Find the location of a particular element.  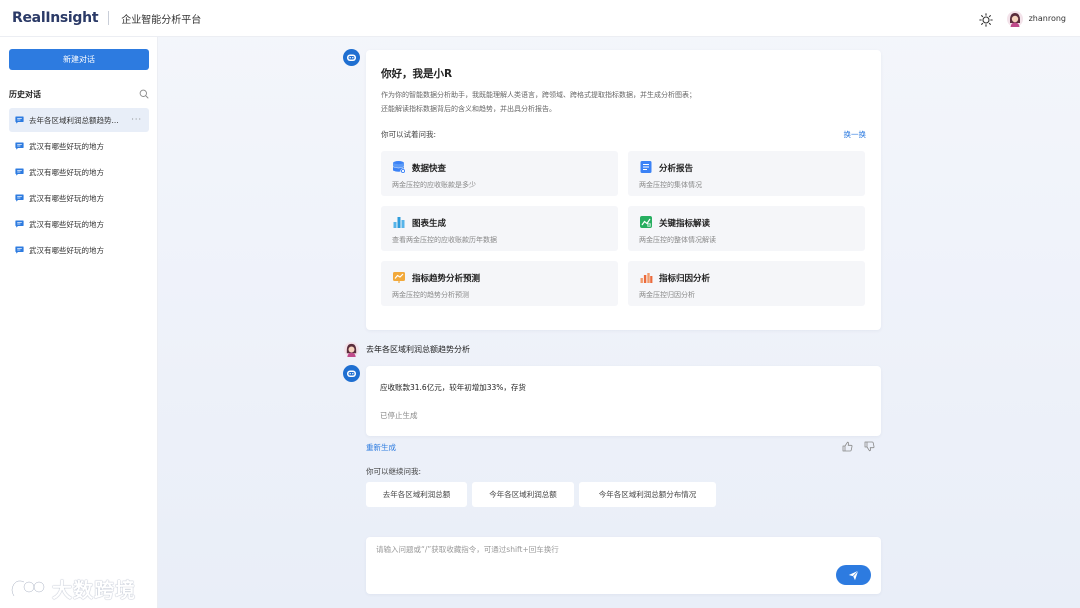

suggestion-chip: 今年各区域利润总额分布情况 is located at coordinates (647, 494).